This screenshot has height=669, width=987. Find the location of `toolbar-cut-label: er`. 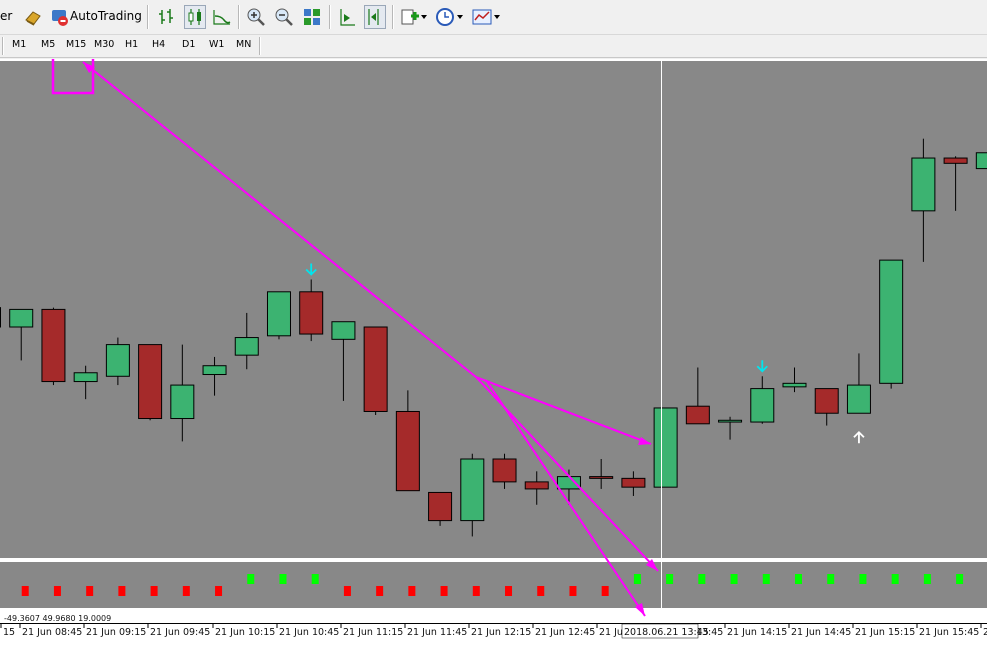

toolbar-cut-label: er is located at coordinates (6, 16).